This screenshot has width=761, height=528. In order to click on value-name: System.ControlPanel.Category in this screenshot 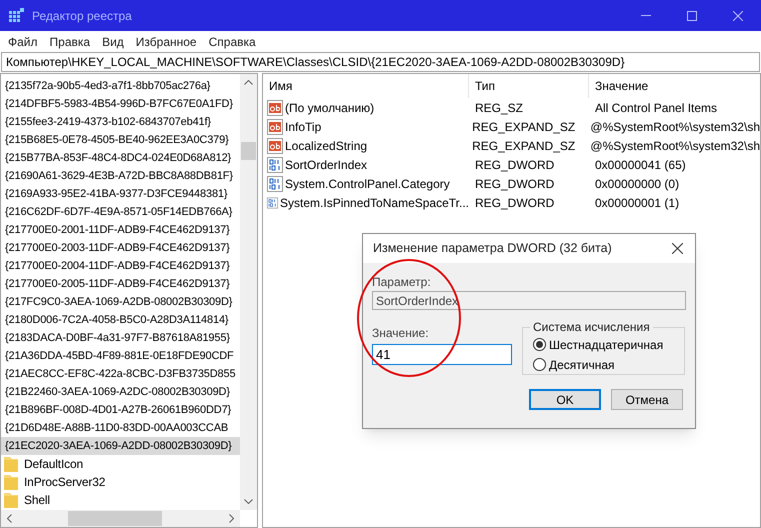, I will do `click(367, 184)`.